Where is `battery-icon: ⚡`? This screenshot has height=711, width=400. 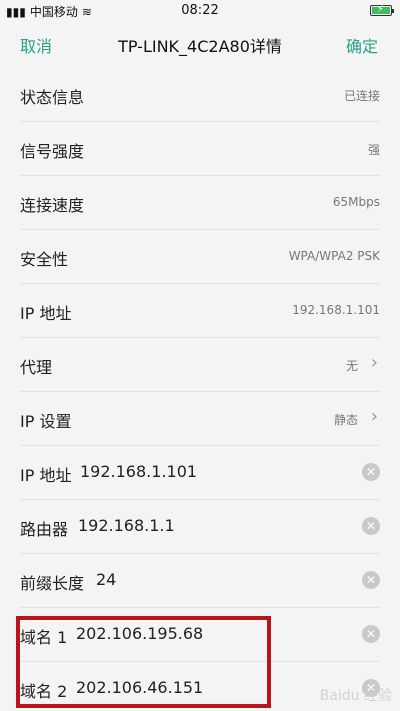
battery-icon: ⚡ is located at coordinates (382, 10).